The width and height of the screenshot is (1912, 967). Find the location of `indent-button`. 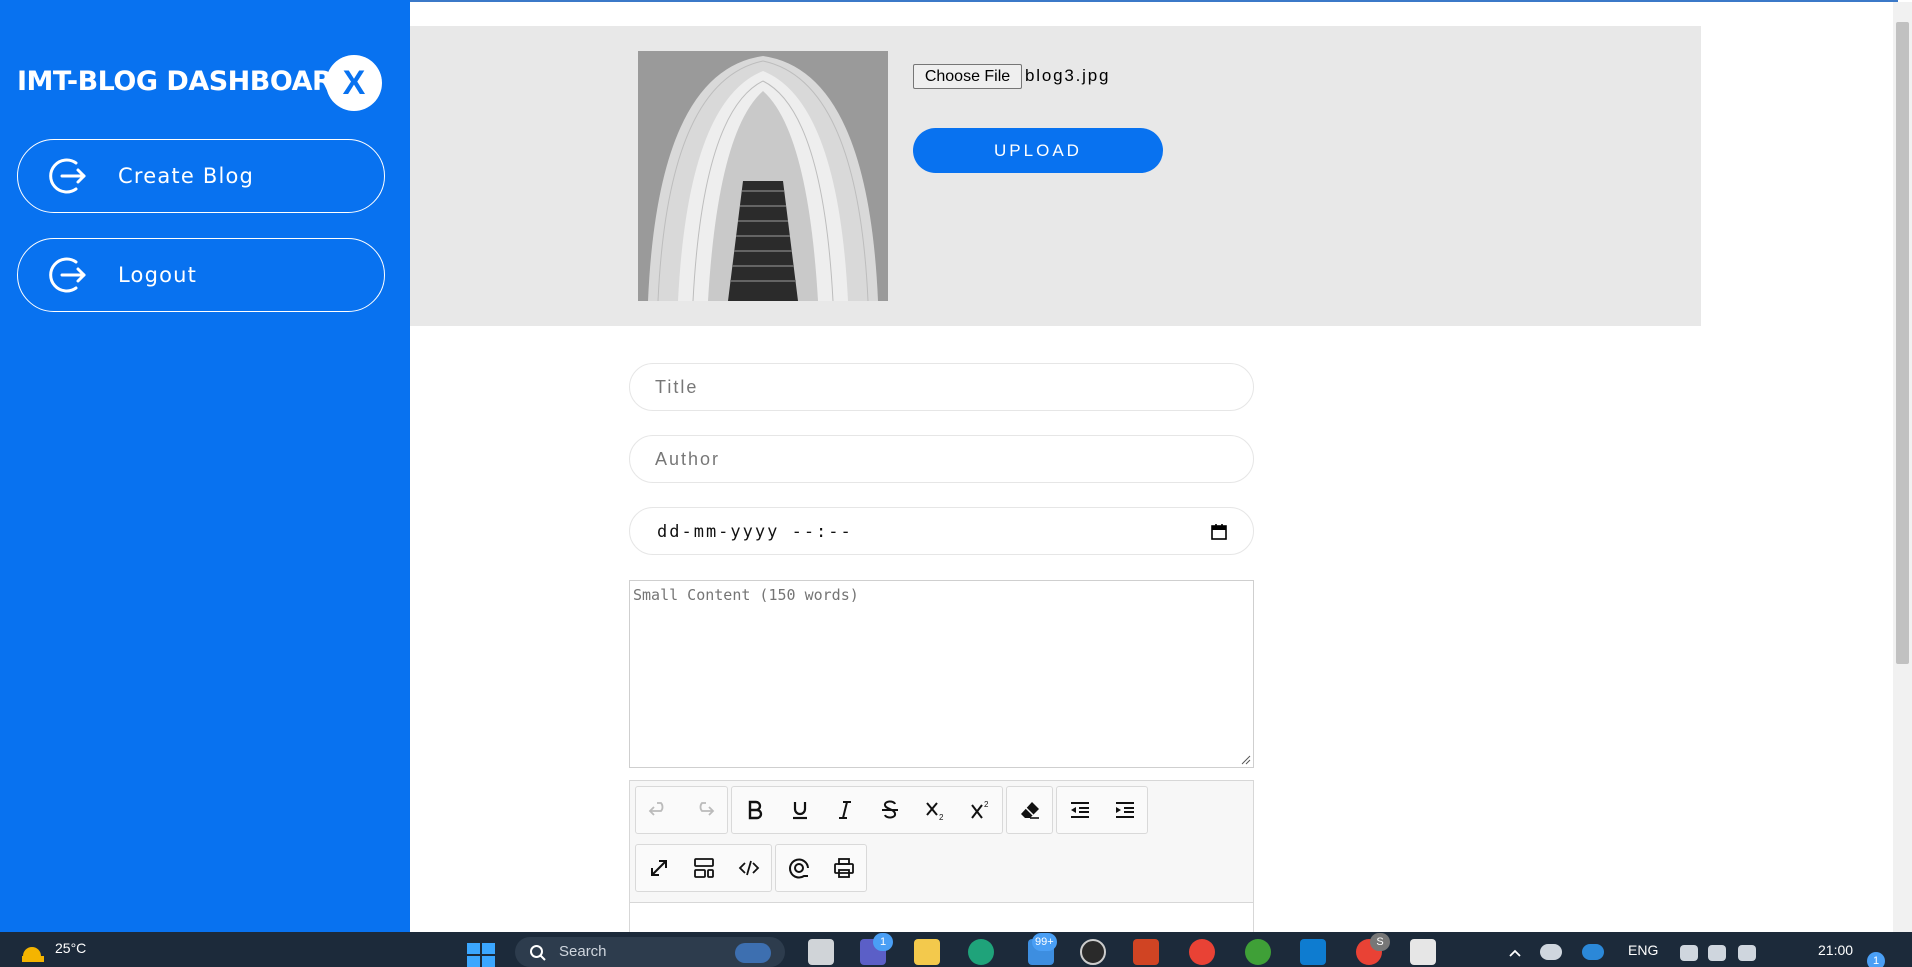

indent-button is located at coordinates (1124, 810).